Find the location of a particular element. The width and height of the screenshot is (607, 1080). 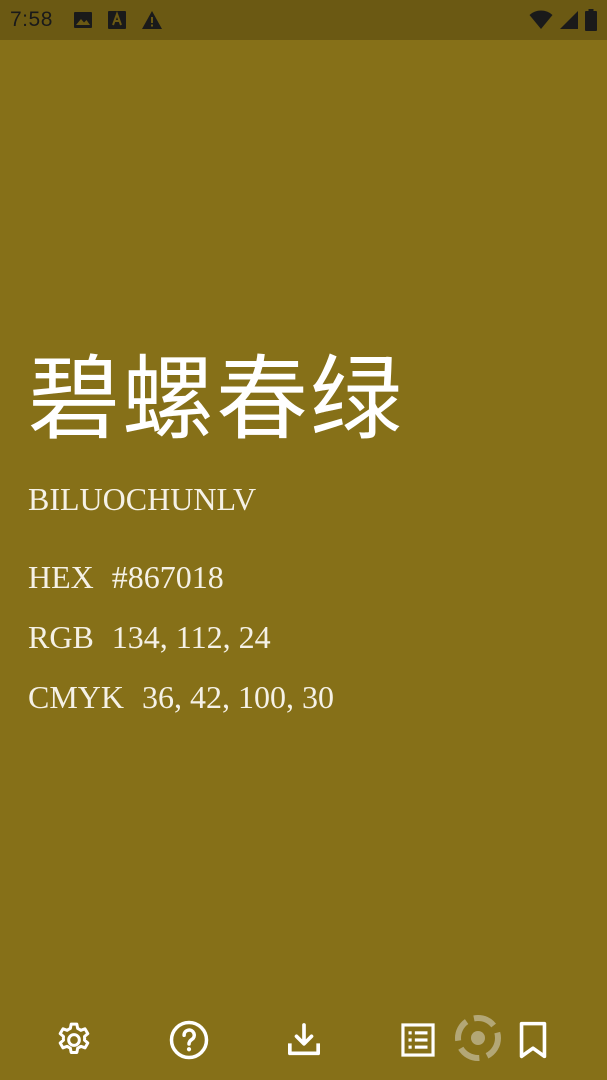

list-icon is located at coordinates (418, 1040).